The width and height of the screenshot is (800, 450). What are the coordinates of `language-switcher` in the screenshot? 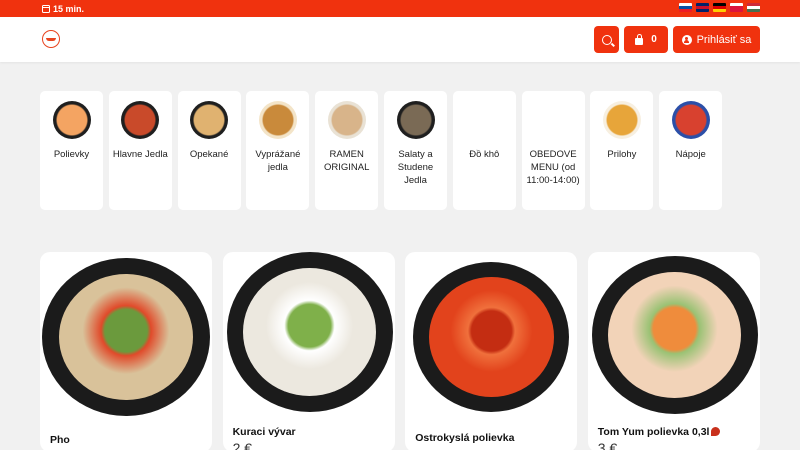 It's located at (719, 7).